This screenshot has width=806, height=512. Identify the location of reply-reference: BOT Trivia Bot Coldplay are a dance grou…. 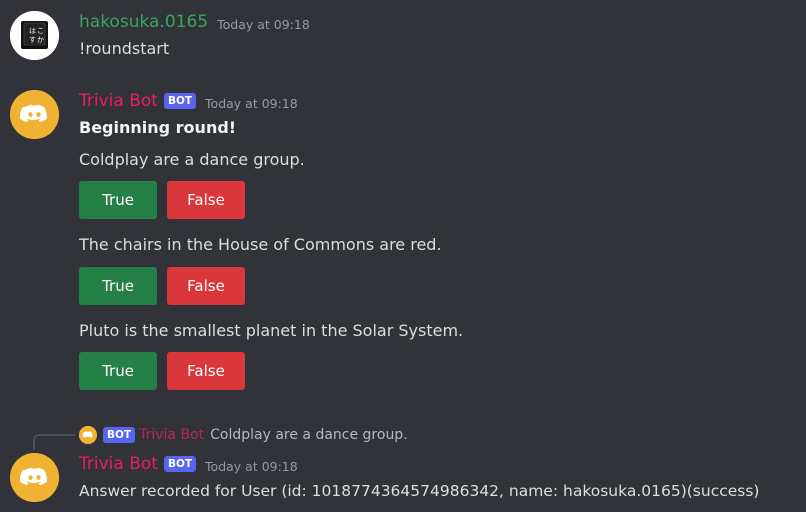
(243, 435).